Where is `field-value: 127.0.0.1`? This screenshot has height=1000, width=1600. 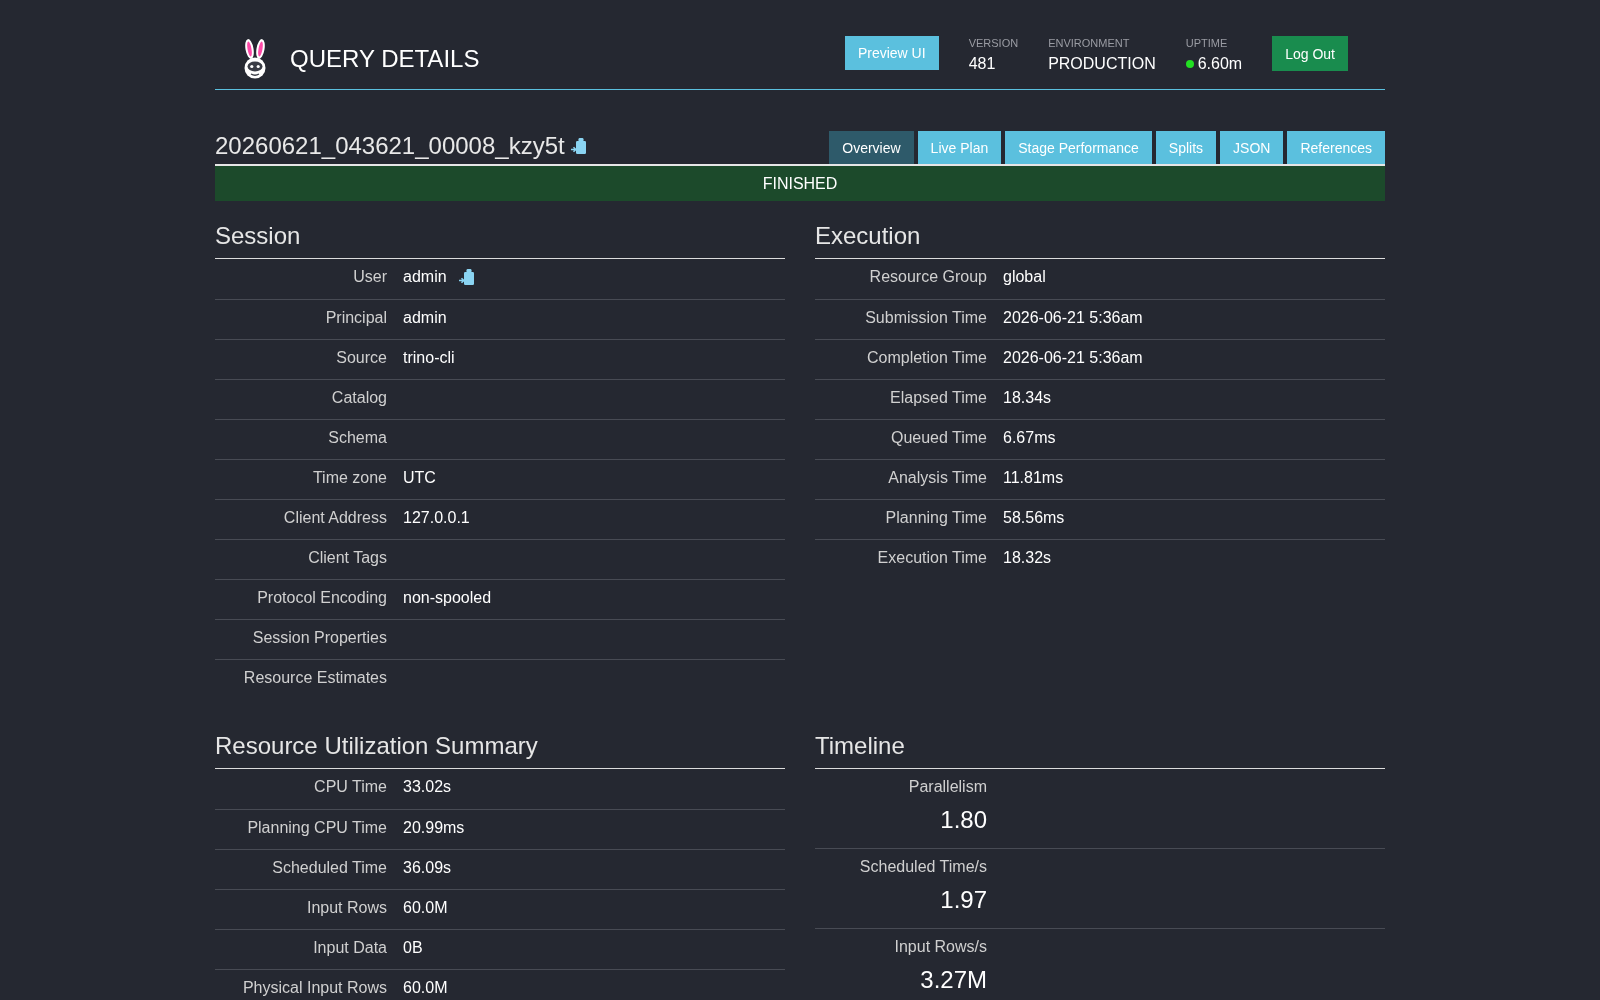
field-value: 127.0.0.1 is located at coordinates (436, 517).